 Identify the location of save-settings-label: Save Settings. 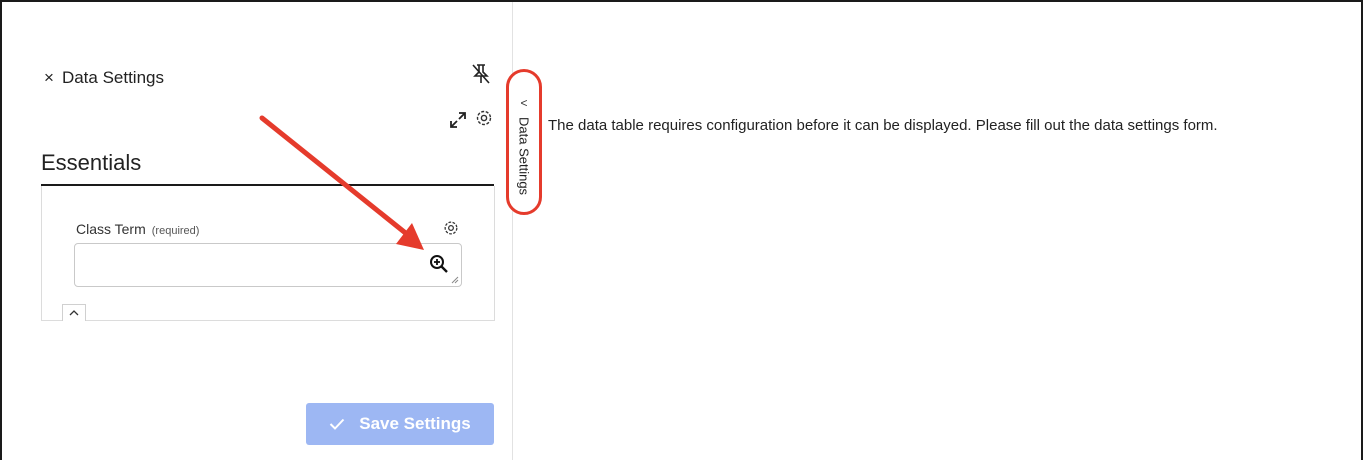
(415, 423).